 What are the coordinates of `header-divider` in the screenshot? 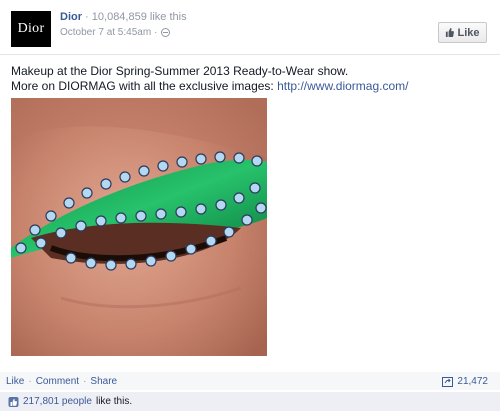 It's located at (250, 54).